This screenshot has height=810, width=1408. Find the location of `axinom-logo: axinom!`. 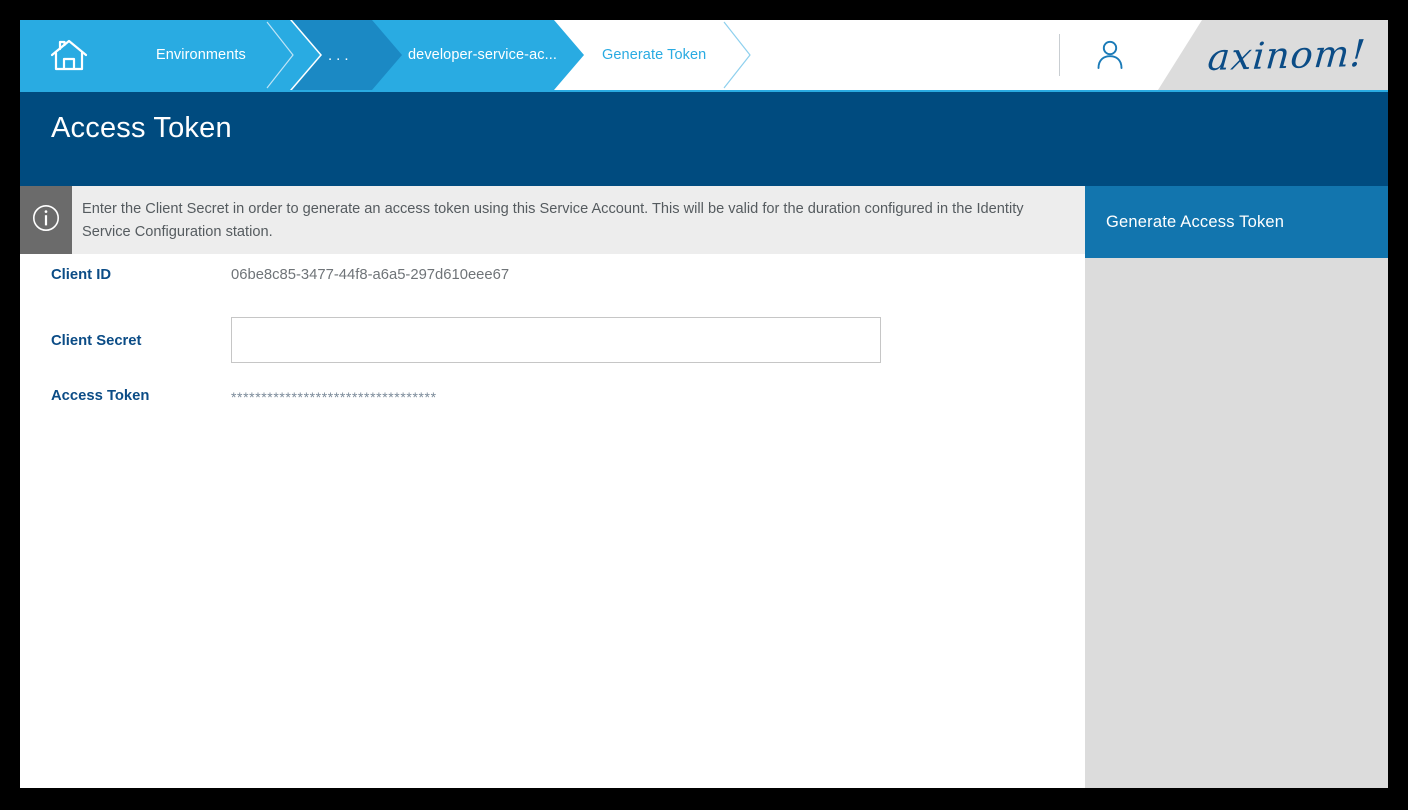

axinom-logo: axinom! is located at coordinates (1273, 55).